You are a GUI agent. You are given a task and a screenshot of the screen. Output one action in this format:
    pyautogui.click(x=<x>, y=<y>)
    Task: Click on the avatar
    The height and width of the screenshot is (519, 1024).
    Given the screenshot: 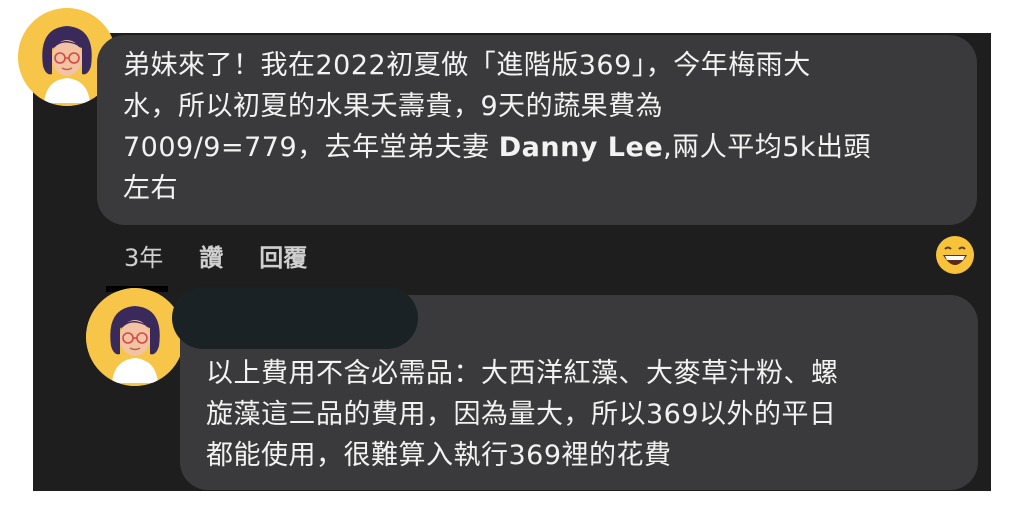 What is the action you would take?
    pyautogui.click(x=135, y=337)
    